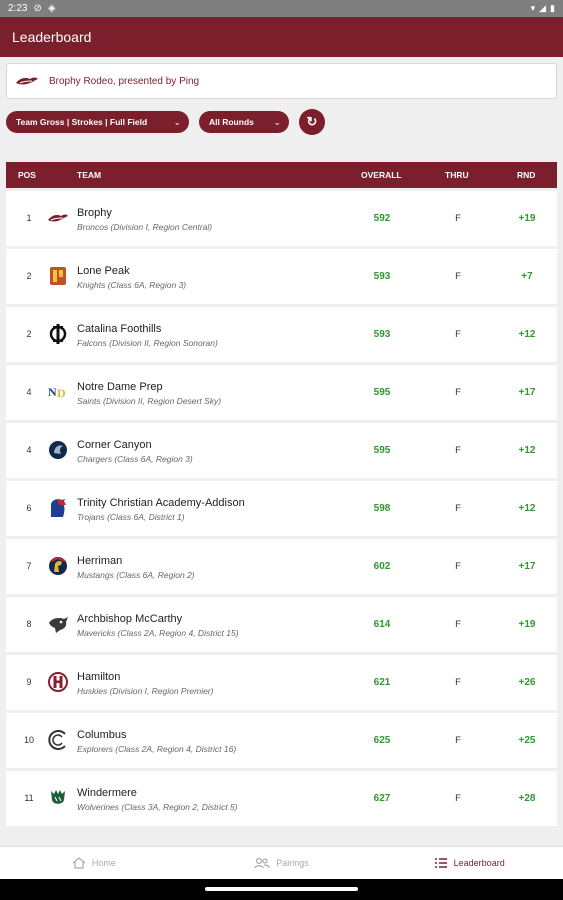 This screenshot has width=563, height=900. I want to click on col-thru: THRU, so click(457, 175).